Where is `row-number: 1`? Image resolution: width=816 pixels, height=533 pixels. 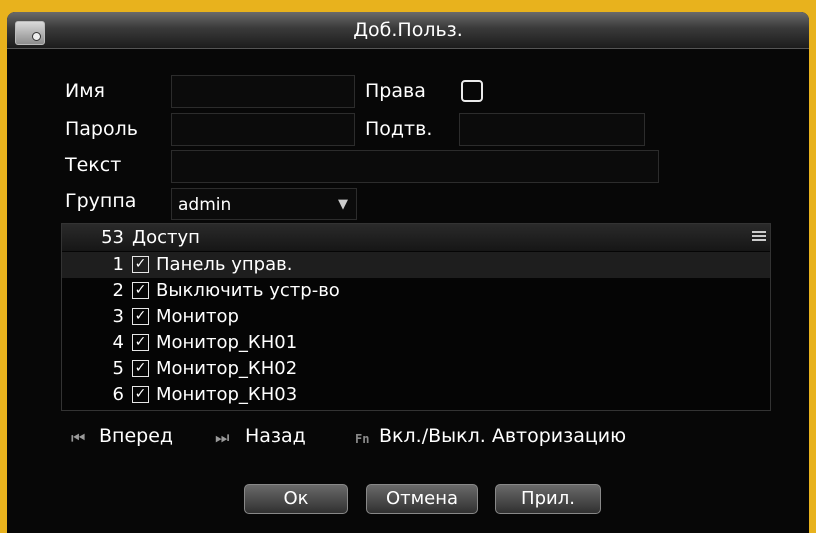
row-number: 1 is located at coordinates (118, 264).